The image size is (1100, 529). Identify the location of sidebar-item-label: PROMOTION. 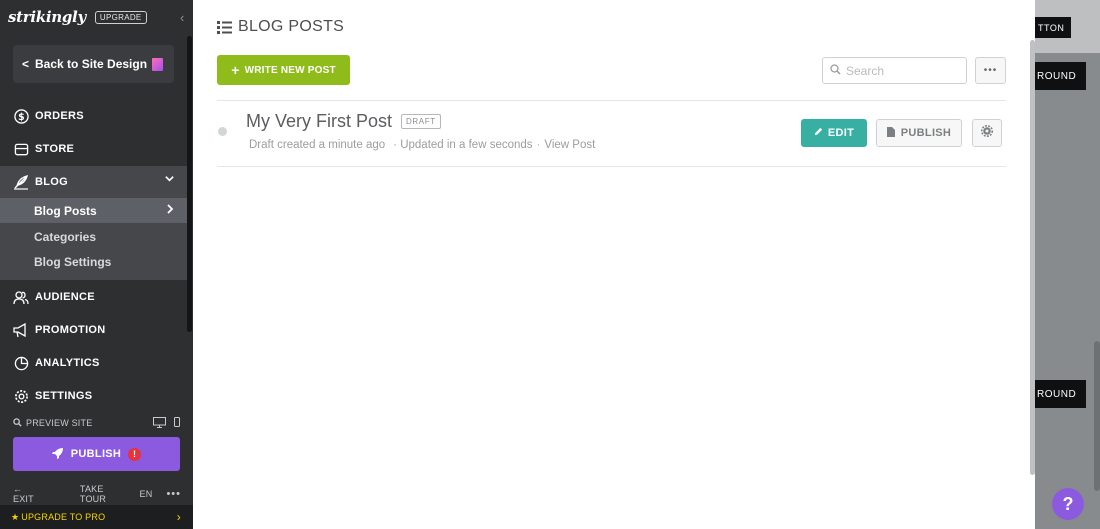
(70, 330).